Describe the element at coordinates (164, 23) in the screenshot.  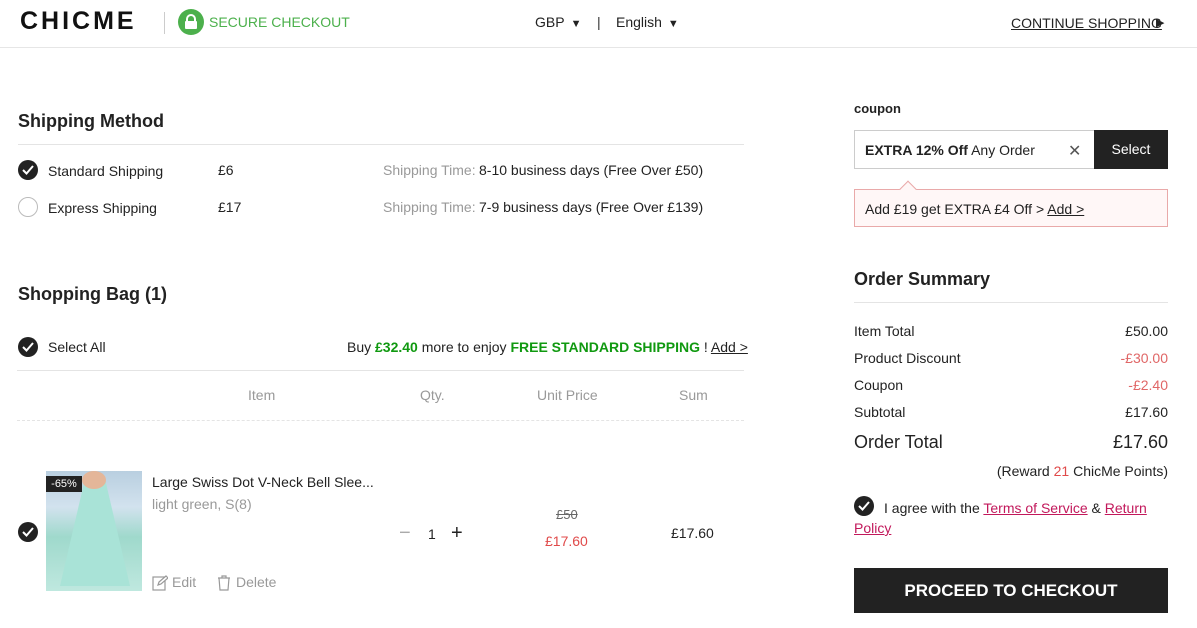
I see `logo-divider` at that location.